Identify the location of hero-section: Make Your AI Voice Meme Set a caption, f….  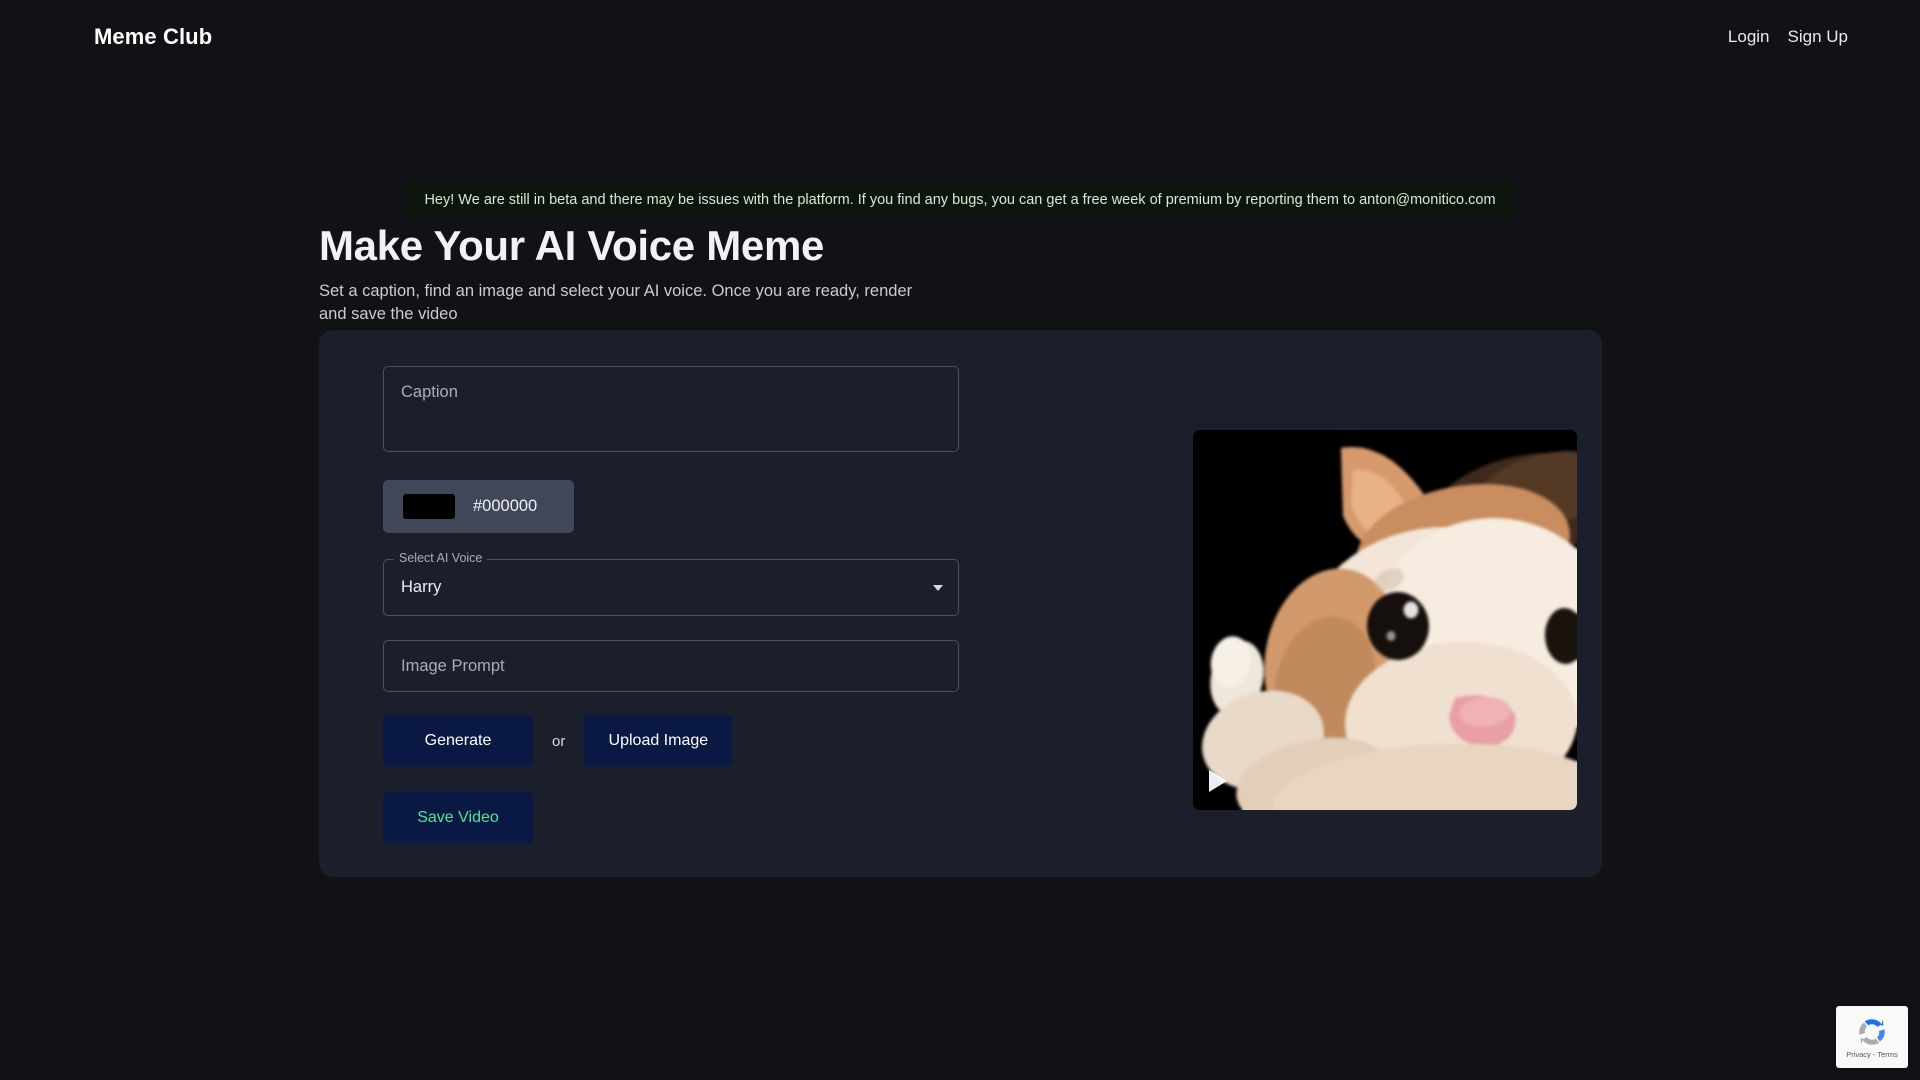
(669, 274).